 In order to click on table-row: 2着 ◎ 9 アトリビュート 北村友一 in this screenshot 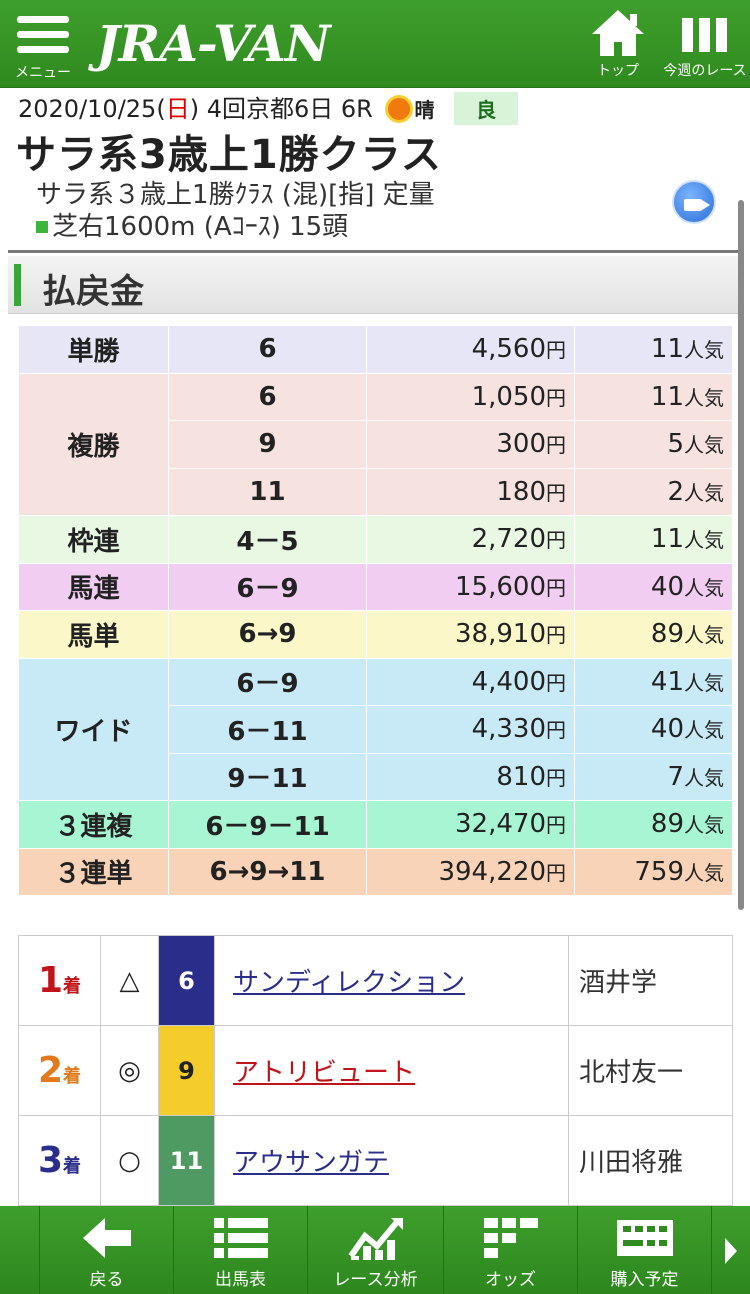, I will do `click(375, 1070)`.